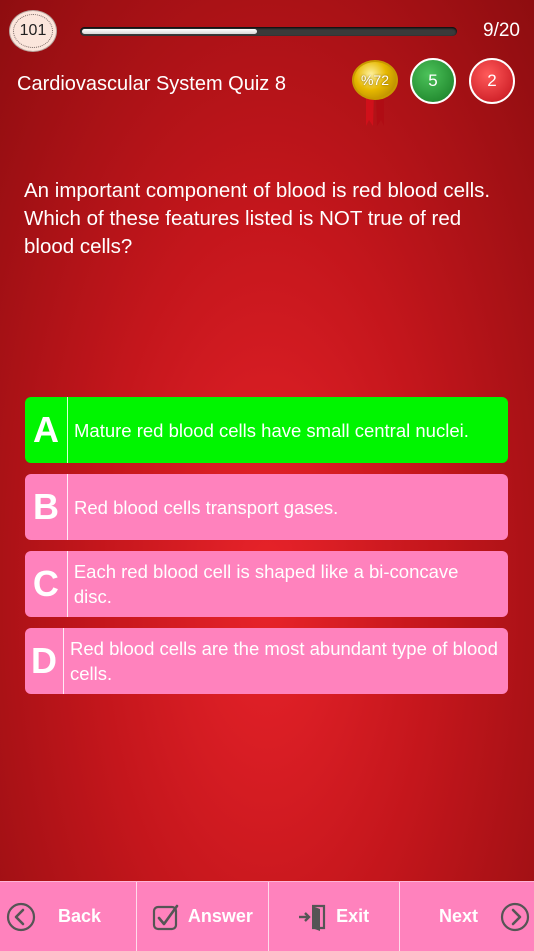 The width and height of the screenshot is (534, 951). What do you see at coordinates (353, 916) in the screenshot?
I see `exit-label: Exit` at bounding box center [353, 916].